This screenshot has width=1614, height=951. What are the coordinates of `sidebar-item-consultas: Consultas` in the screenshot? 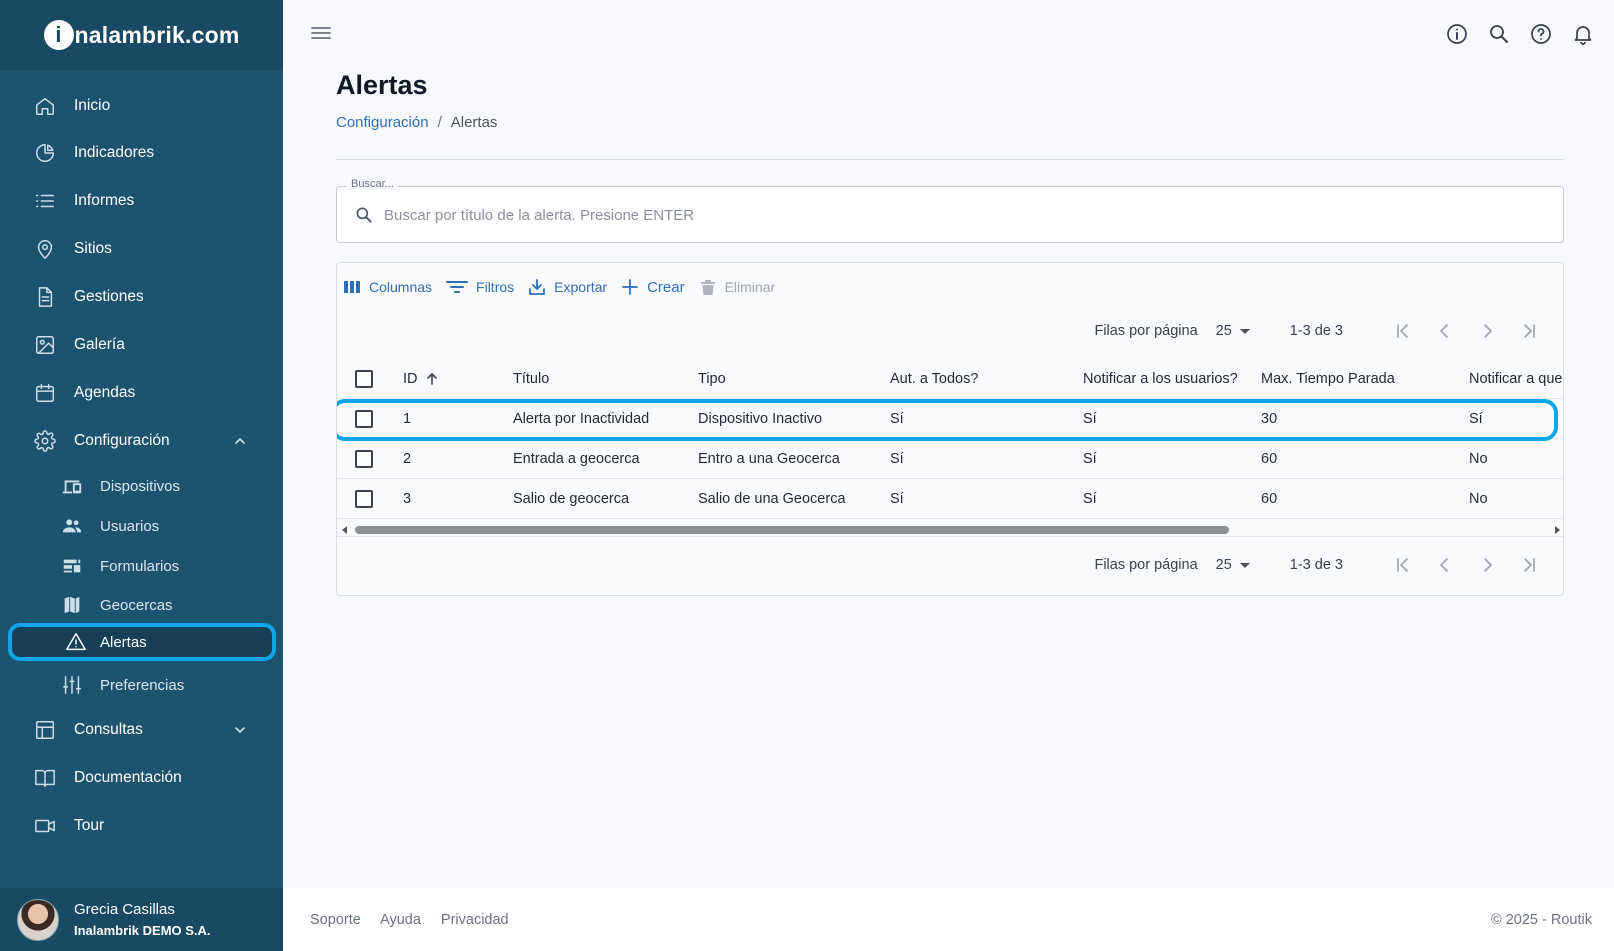 It's located at (141, 730).